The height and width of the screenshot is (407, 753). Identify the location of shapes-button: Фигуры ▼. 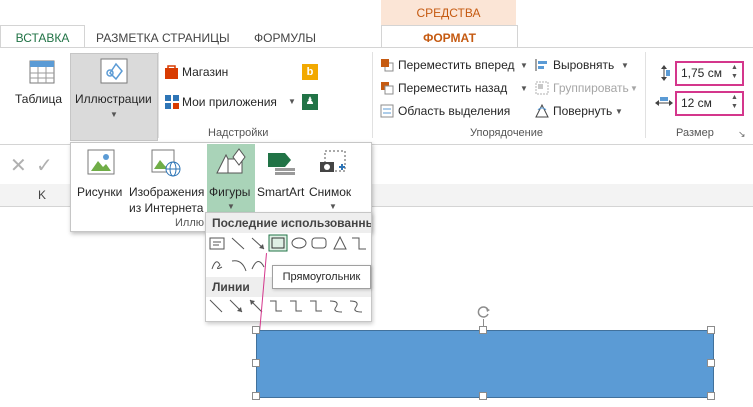
(231, 179).